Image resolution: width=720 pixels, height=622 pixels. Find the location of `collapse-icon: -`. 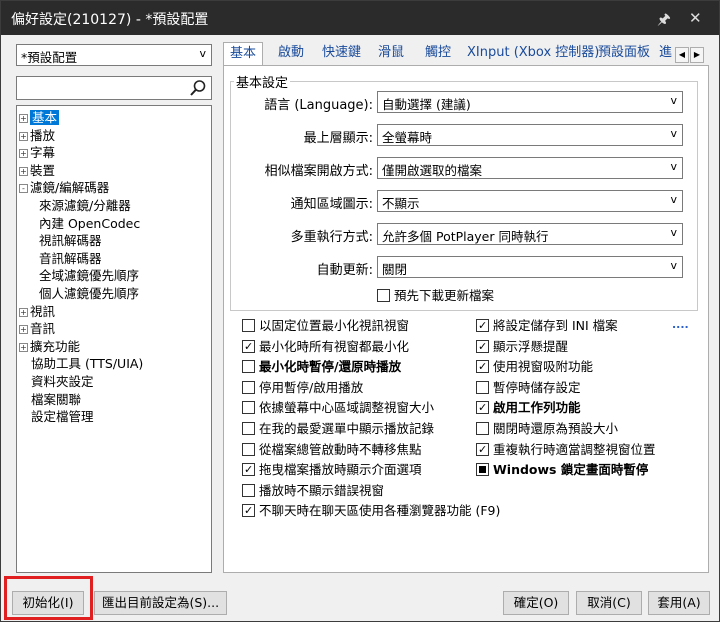

collapse-icon: - is located at coordinates (23, 189).